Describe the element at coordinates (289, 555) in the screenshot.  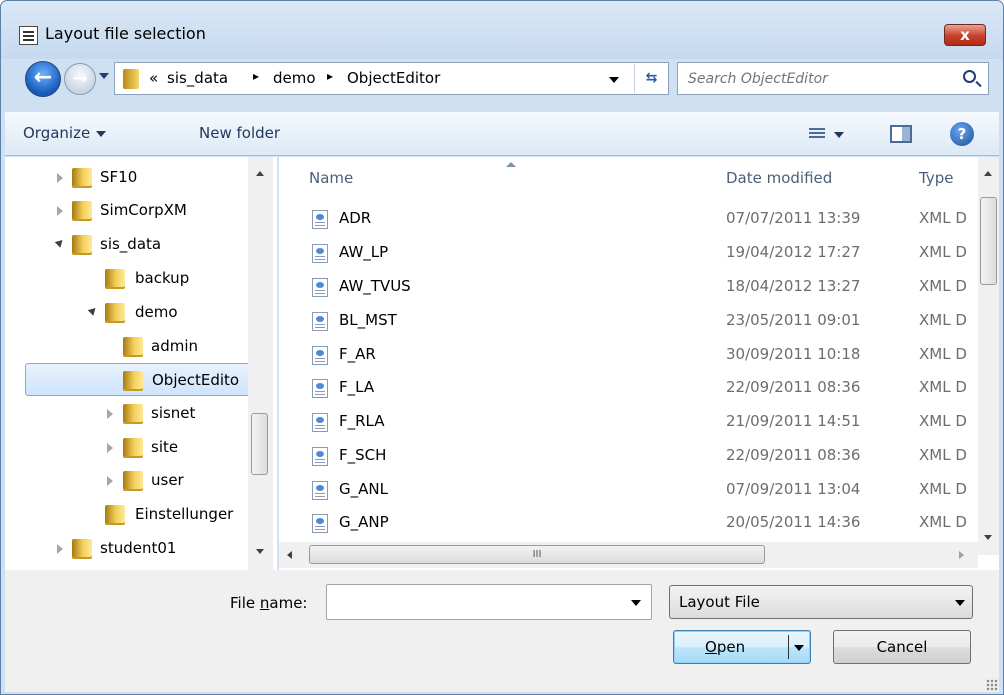
I see `scroll-left-icon` at that location.